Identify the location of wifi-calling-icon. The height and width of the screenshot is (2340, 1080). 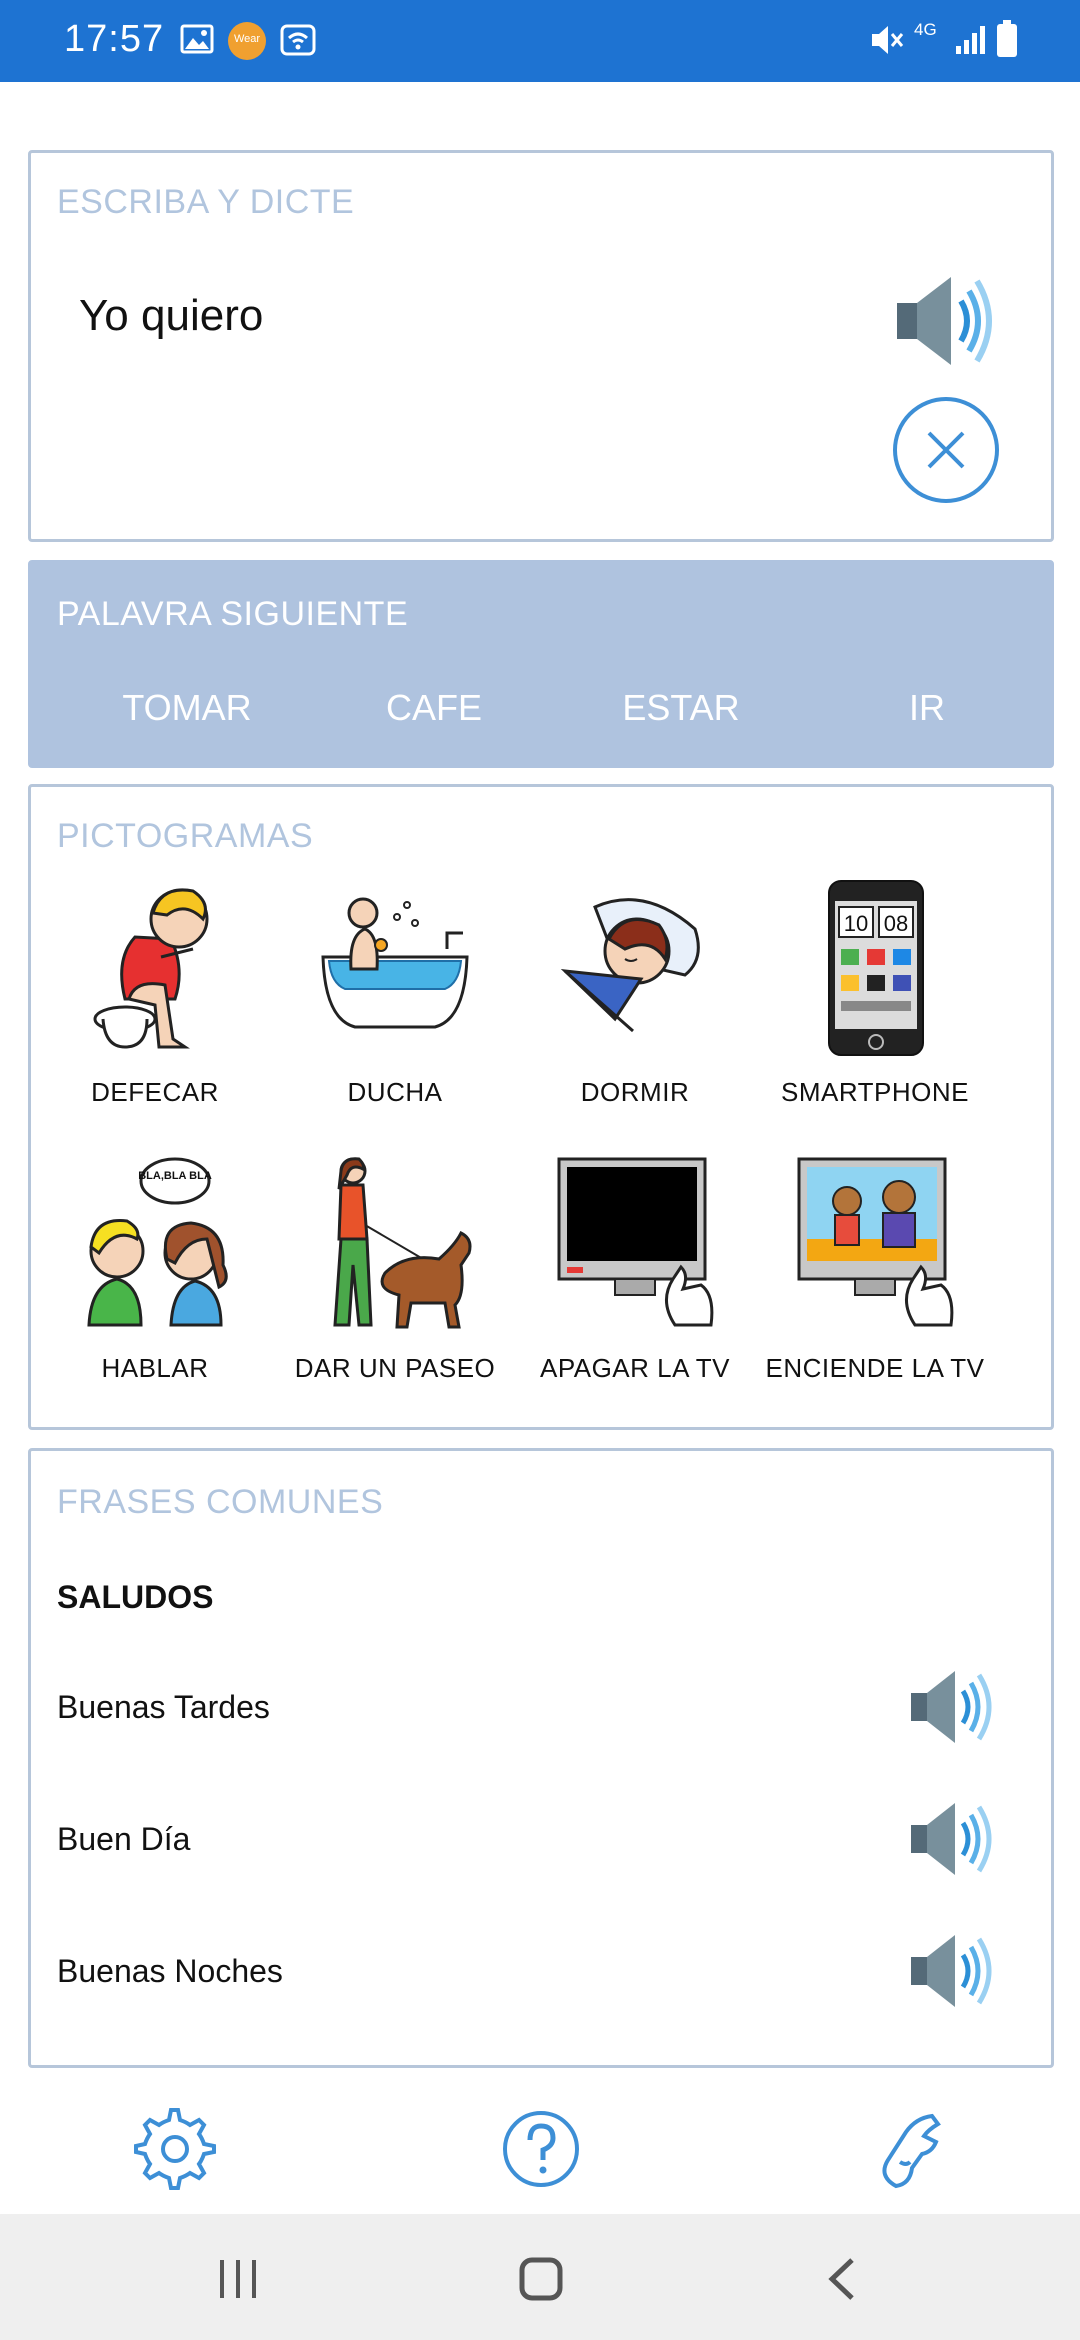
(298, 40).